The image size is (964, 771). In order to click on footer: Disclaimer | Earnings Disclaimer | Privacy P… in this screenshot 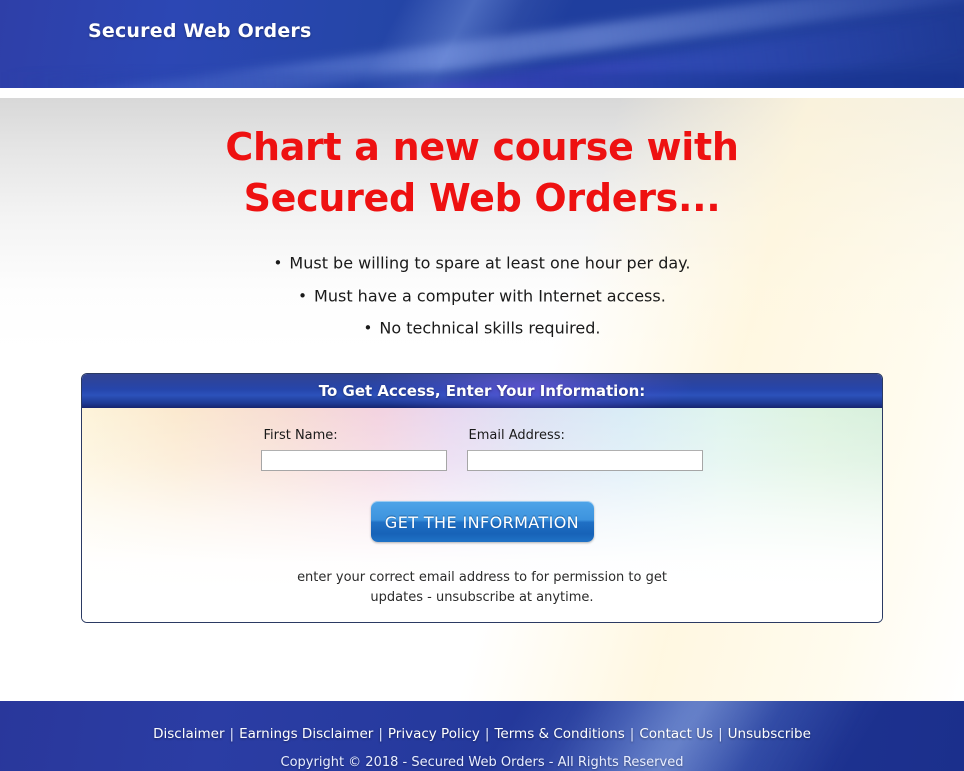, I will do `click(482, 736)`.